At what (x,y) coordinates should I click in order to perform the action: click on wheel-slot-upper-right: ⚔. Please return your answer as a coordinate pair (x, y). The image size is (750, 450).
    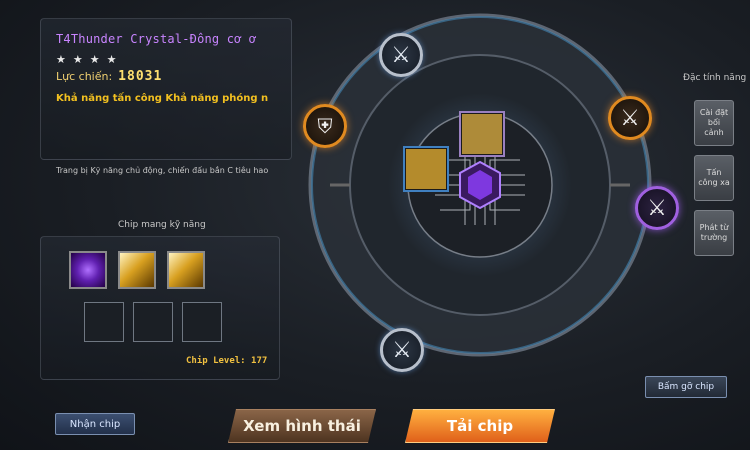
    Looking at the image, I should click on (630, 118).